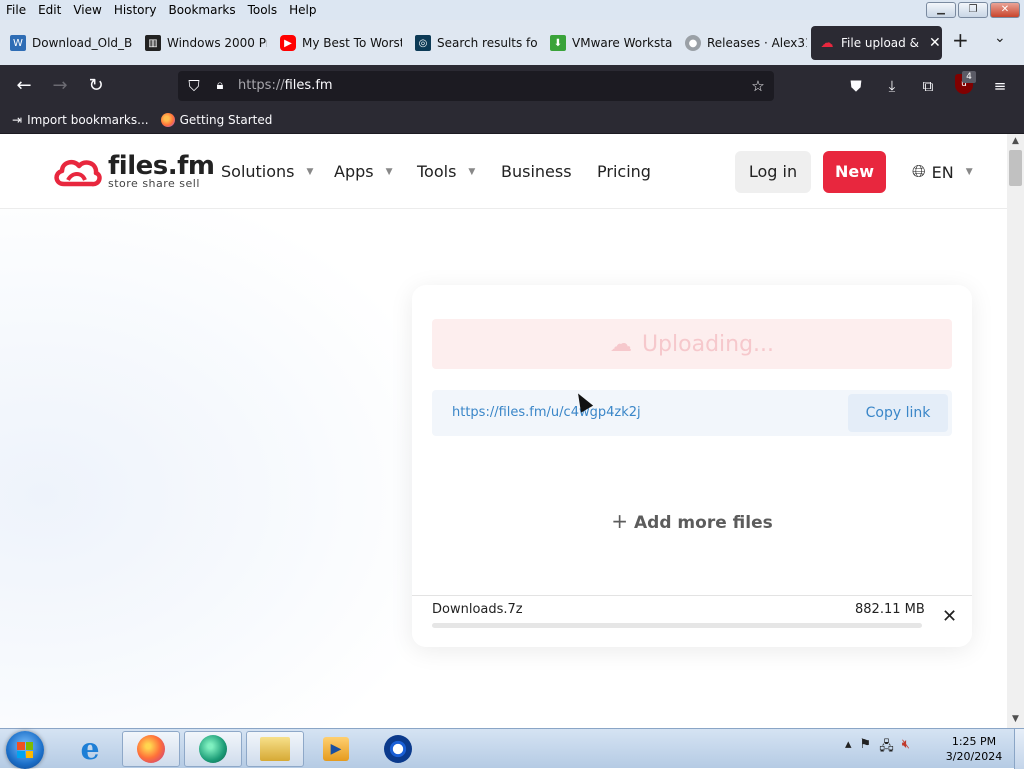 The height and width of the screenshot is (769, 1024). What do you see at coordinates (758, 86) in the screenshot?
I see `bookmark-star-icon: ☆` at bounding box center [758, 86].